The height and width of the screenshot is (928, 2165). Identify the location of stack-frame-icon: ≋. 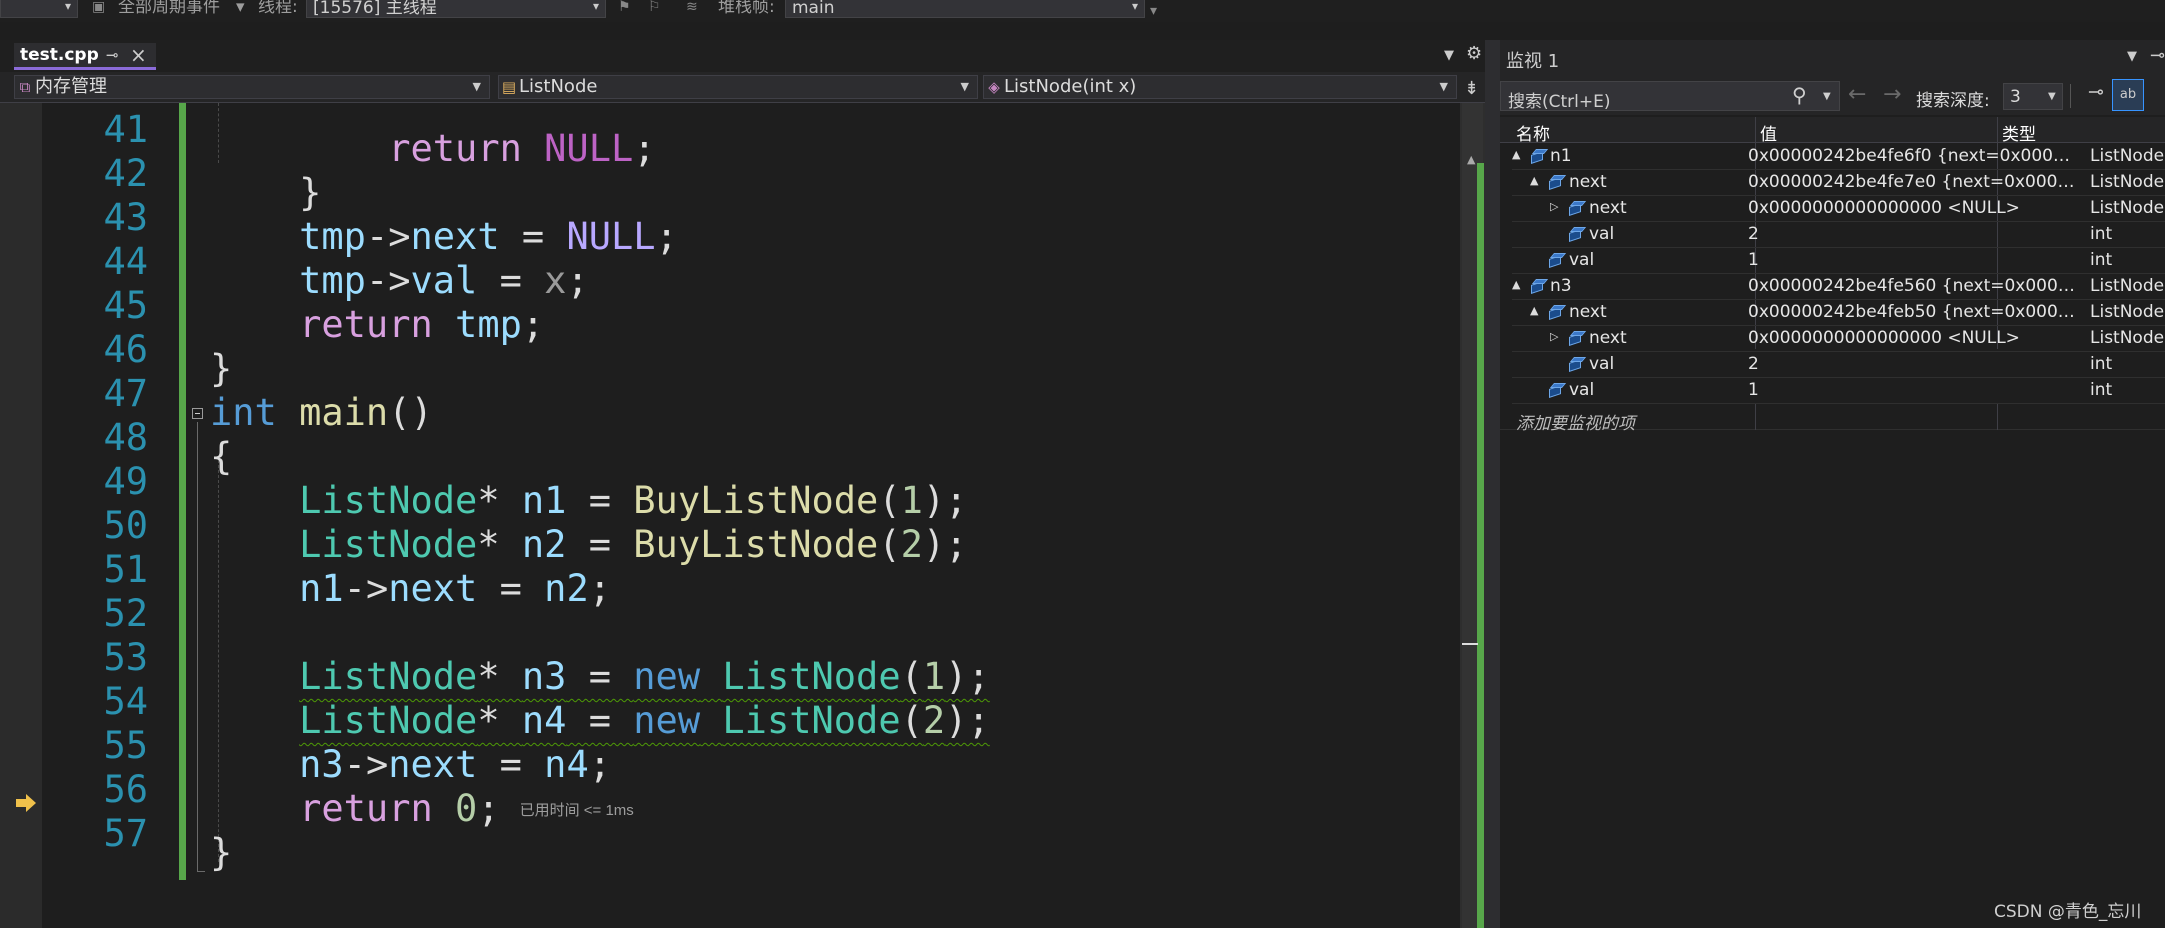
(692, 7).